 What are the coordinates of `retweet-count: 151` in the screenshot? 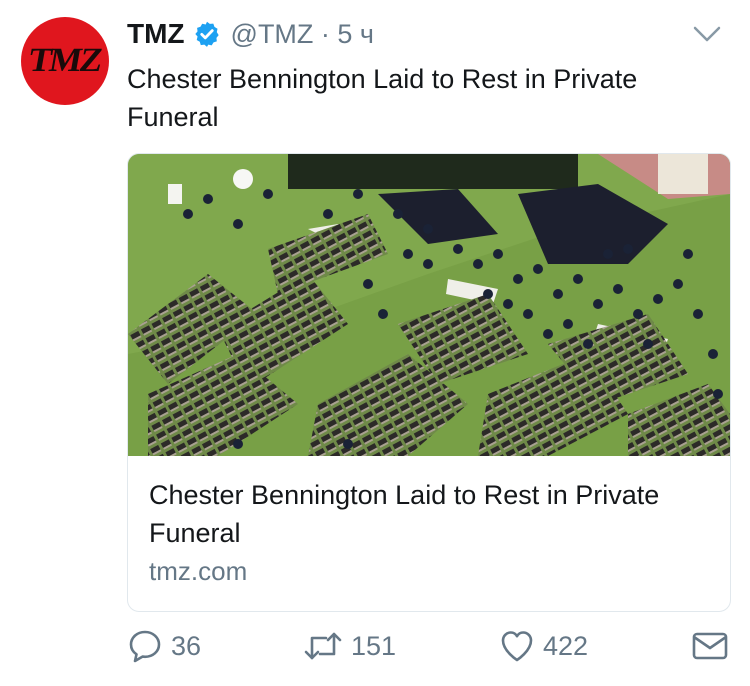 It's located at (374, 645).